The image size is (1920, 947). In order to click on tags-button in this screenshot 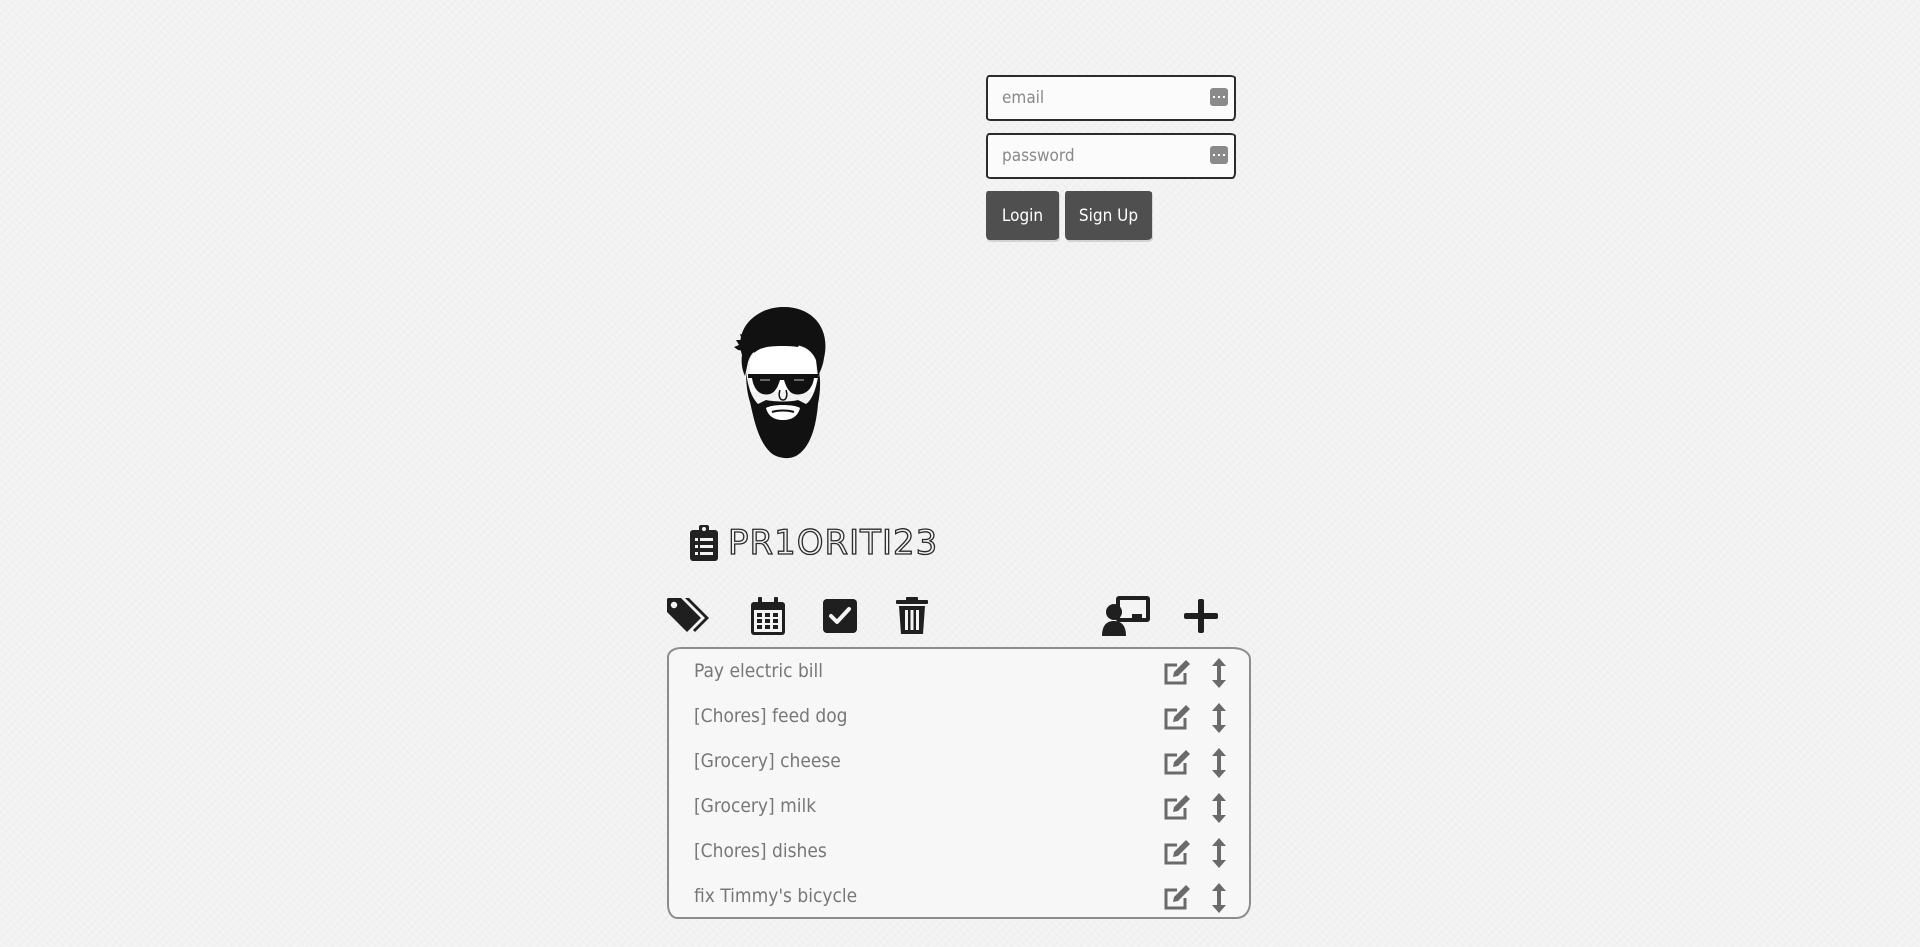, I will do `click(689, 616)`.